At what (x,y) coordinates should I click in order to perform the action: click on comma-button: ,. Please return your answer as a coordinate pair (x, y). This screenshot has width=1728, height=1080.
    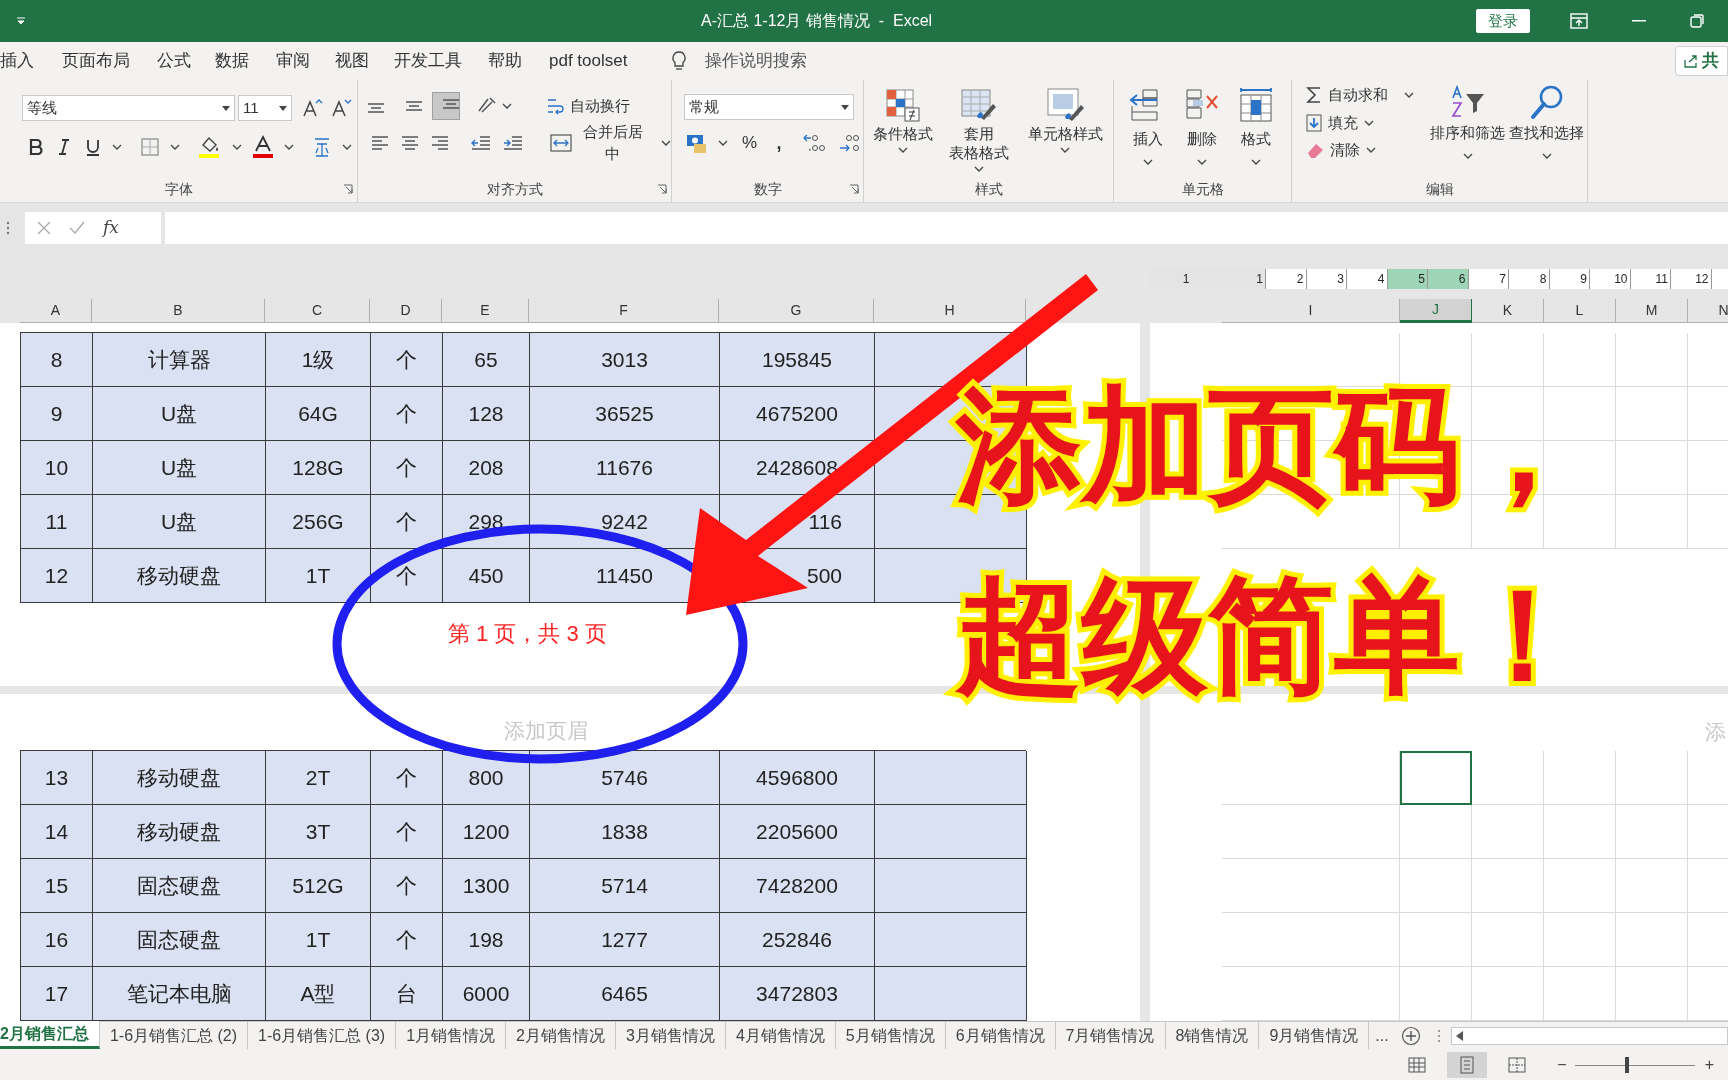
    Looking at the image, I should click on (779, 143).